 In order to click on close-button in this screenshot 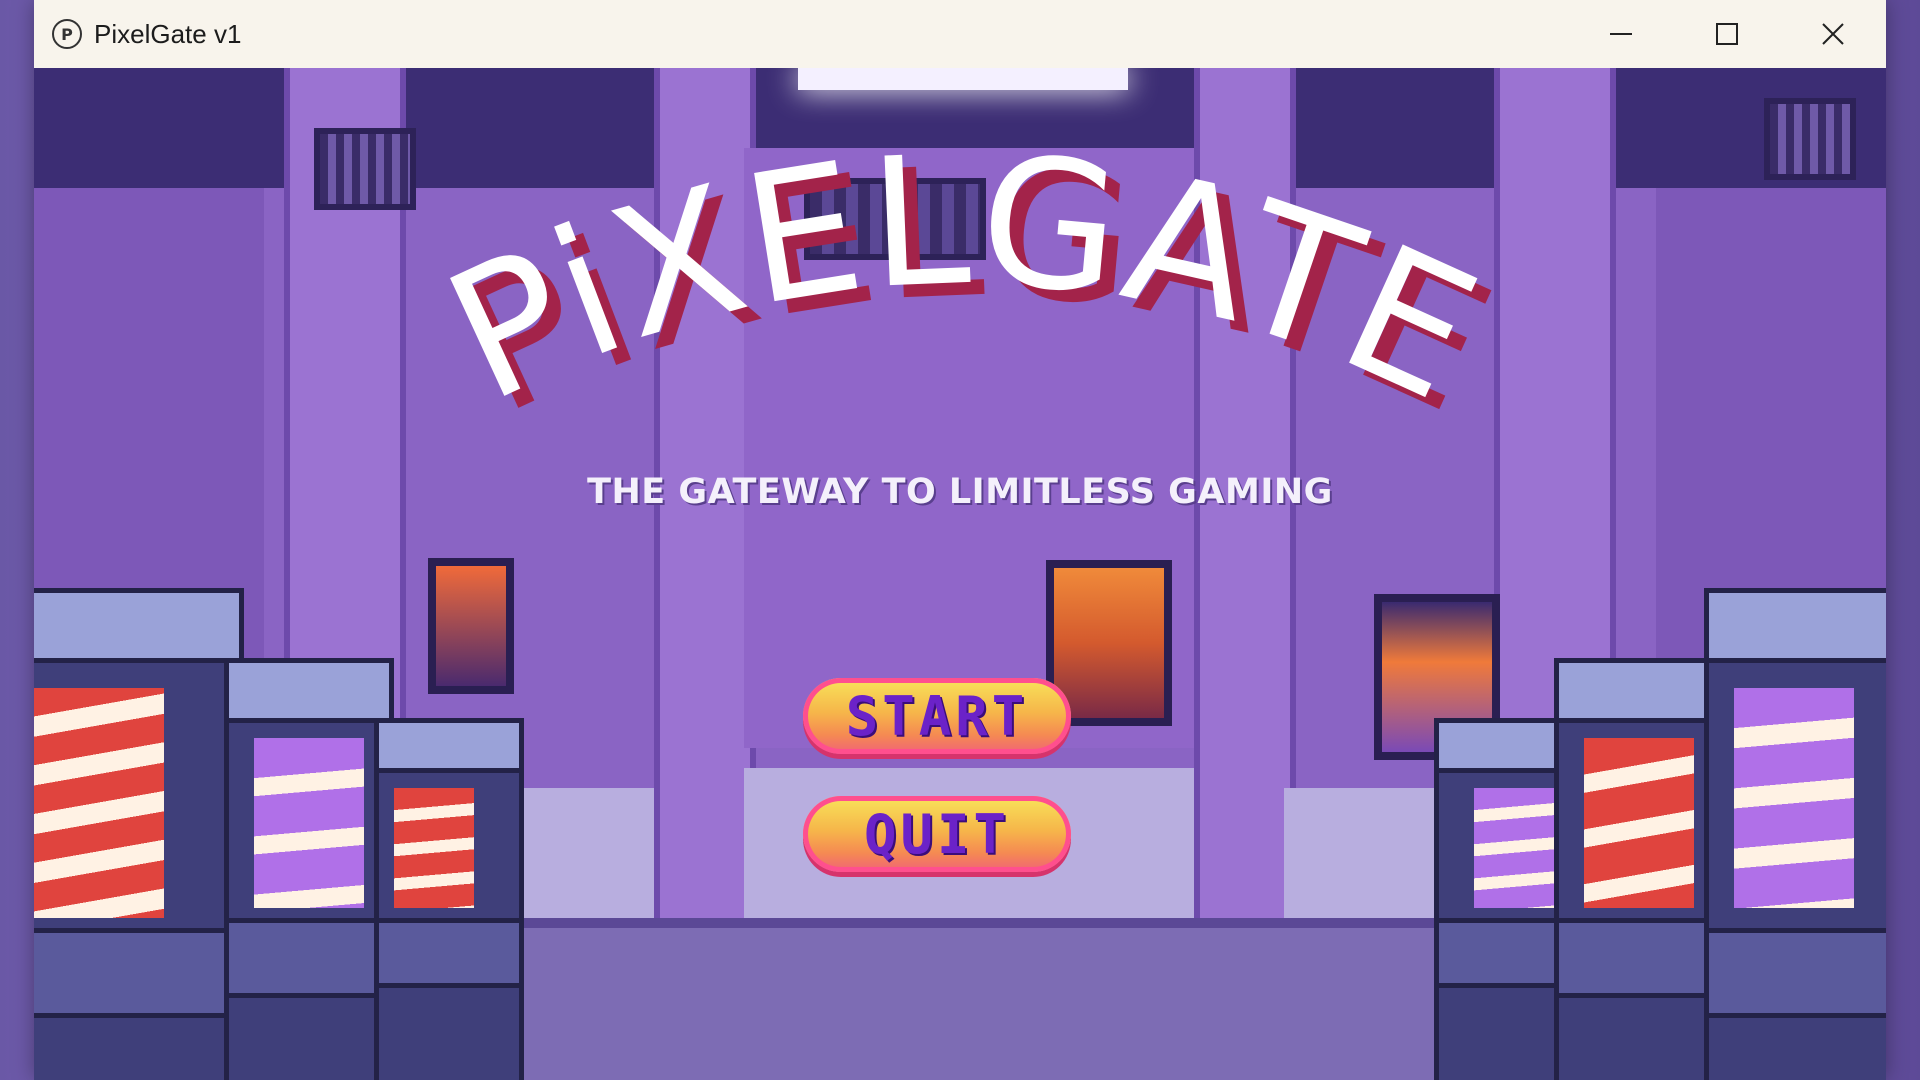, I will do `click(1833, 34)`.